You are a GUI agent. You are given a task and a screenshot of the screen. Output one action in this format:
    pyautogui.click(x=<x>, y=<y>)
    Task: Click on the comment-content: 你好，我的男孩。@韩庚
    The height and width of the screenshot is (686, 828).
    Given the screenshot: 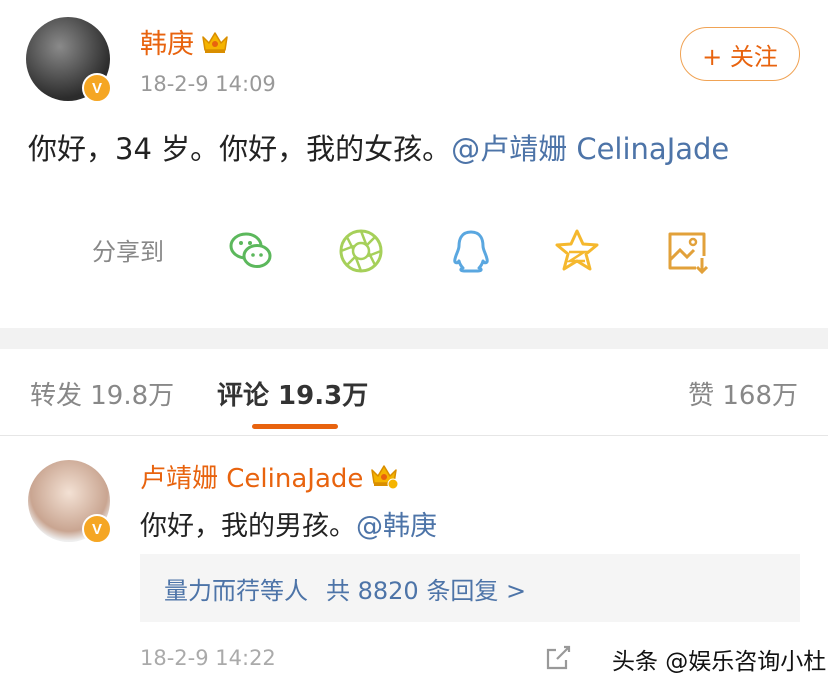 What is the action you would take?
    pyautogui.click(x=288, y=523)
    